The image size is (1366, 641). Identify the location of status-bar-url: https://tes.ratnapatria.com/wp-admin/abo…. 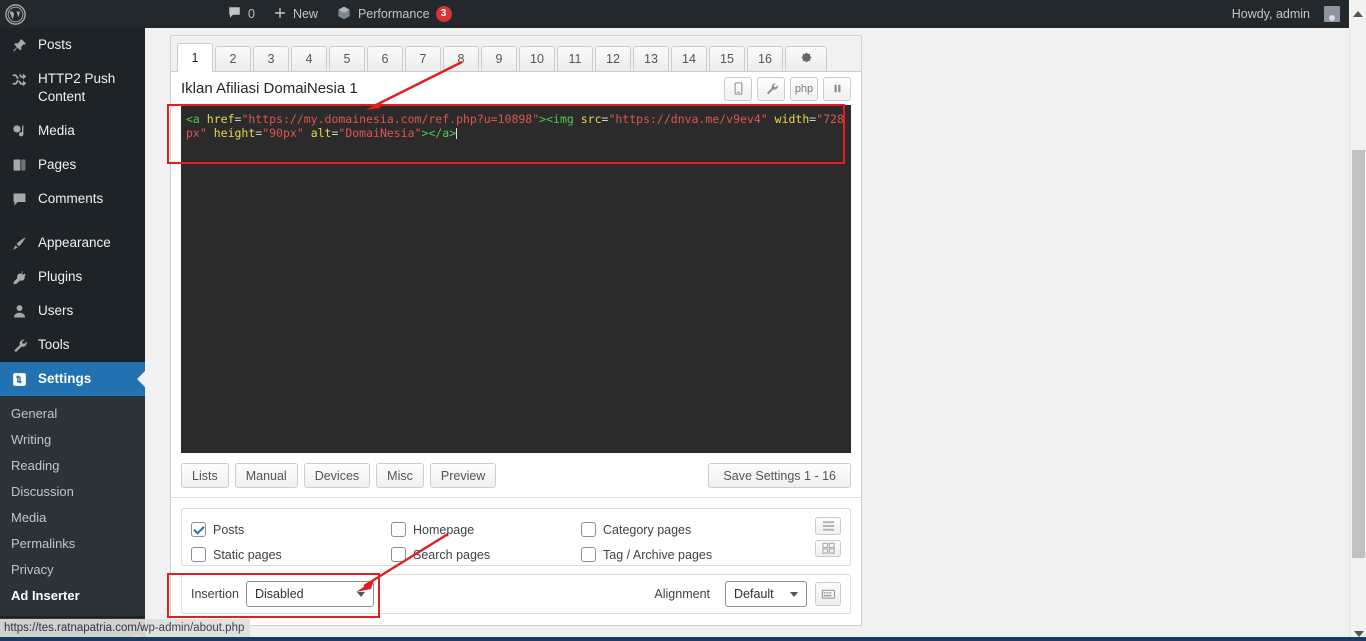
(125, 628).